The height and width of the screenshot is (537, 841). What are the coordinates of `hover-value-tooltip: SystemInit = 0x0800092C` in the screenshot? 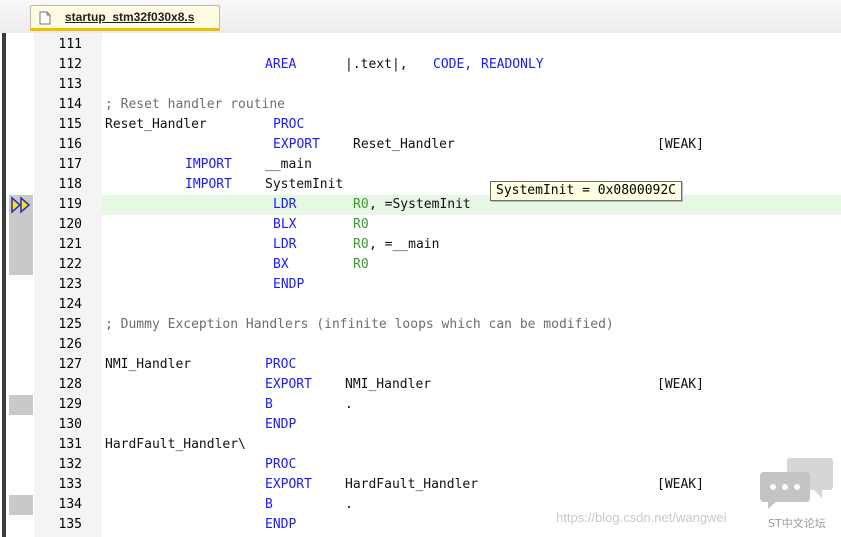 It's located at (586, 191).